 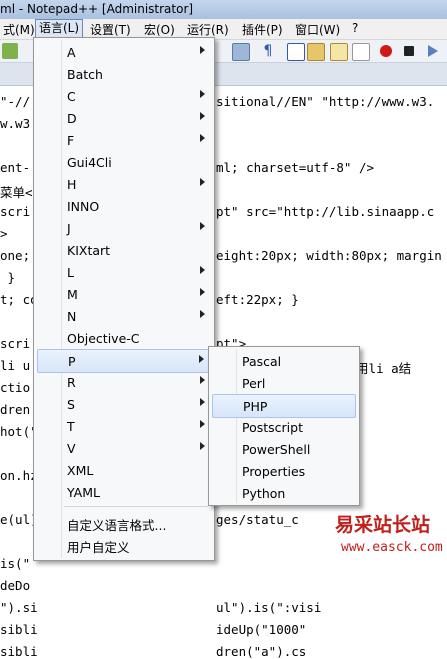 I want to click on code-line-right: ideUp("1000", so click(x=261, y=629).